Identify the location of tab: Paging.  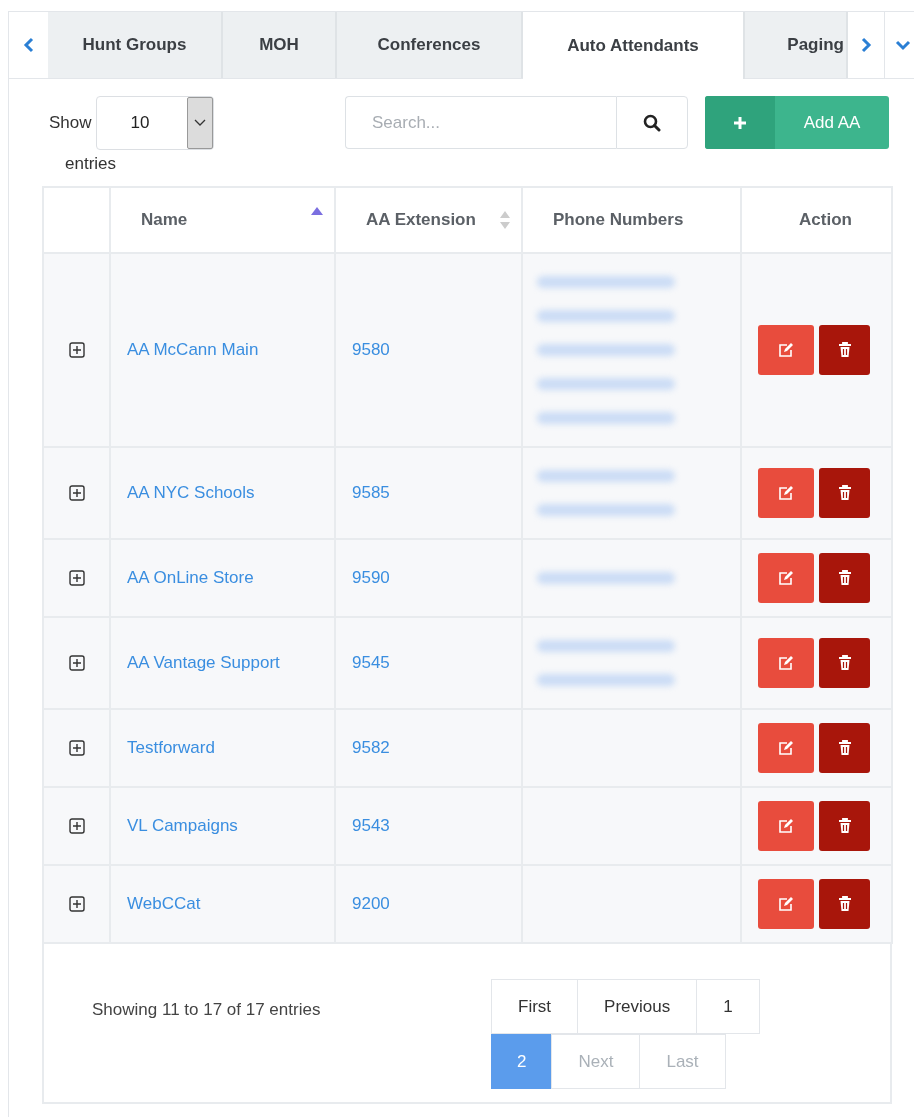
(796, 45).